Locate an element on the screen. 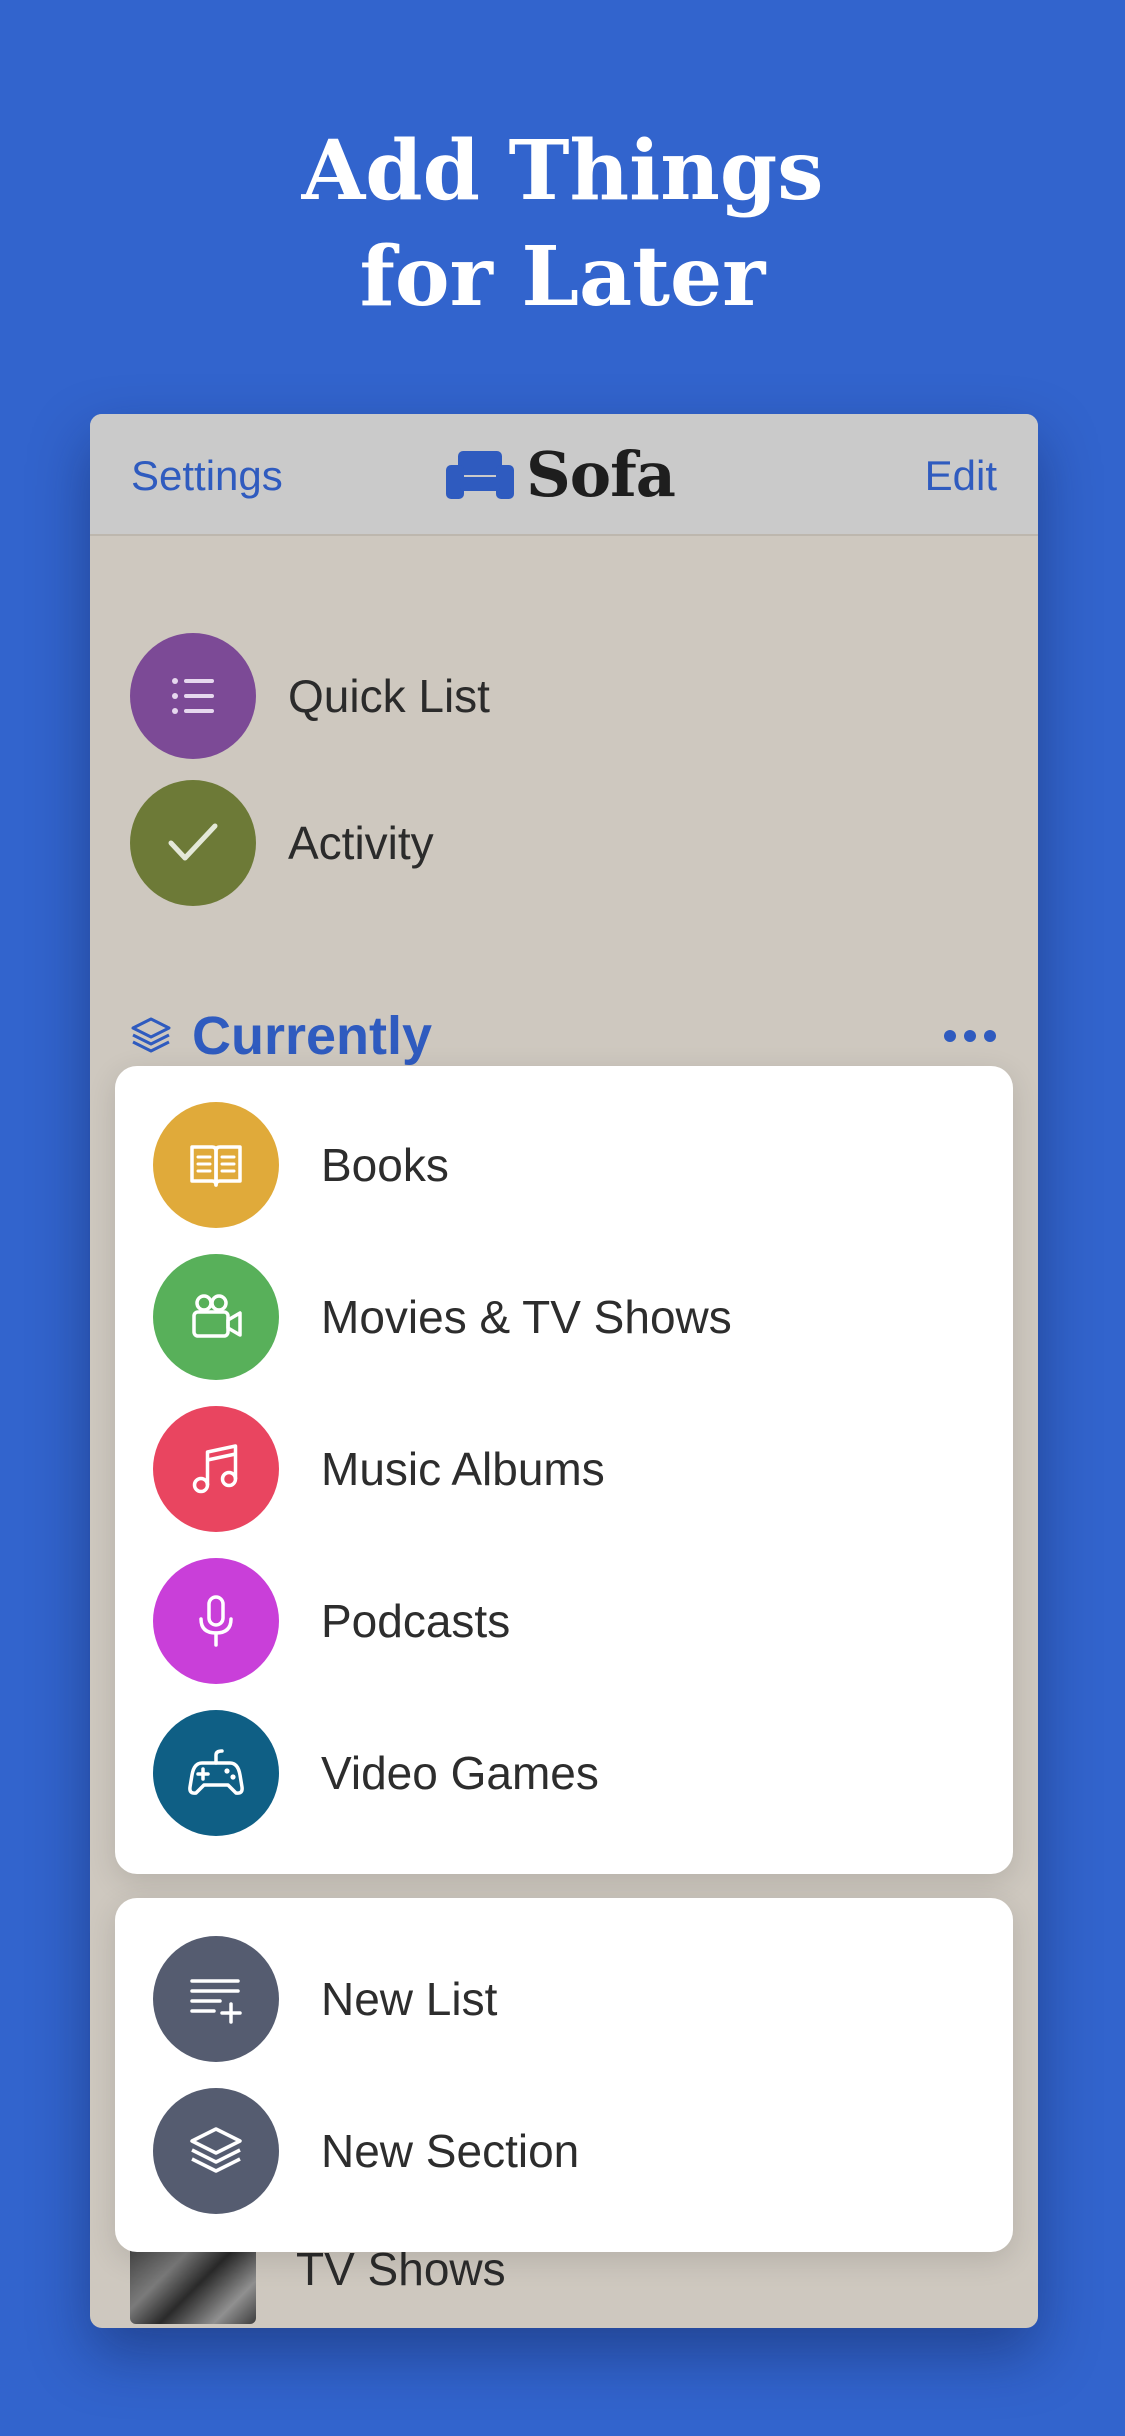 The width and height of the screenshot is (1125, 2436). new-list-icon is located at coordinates (216, 1999).